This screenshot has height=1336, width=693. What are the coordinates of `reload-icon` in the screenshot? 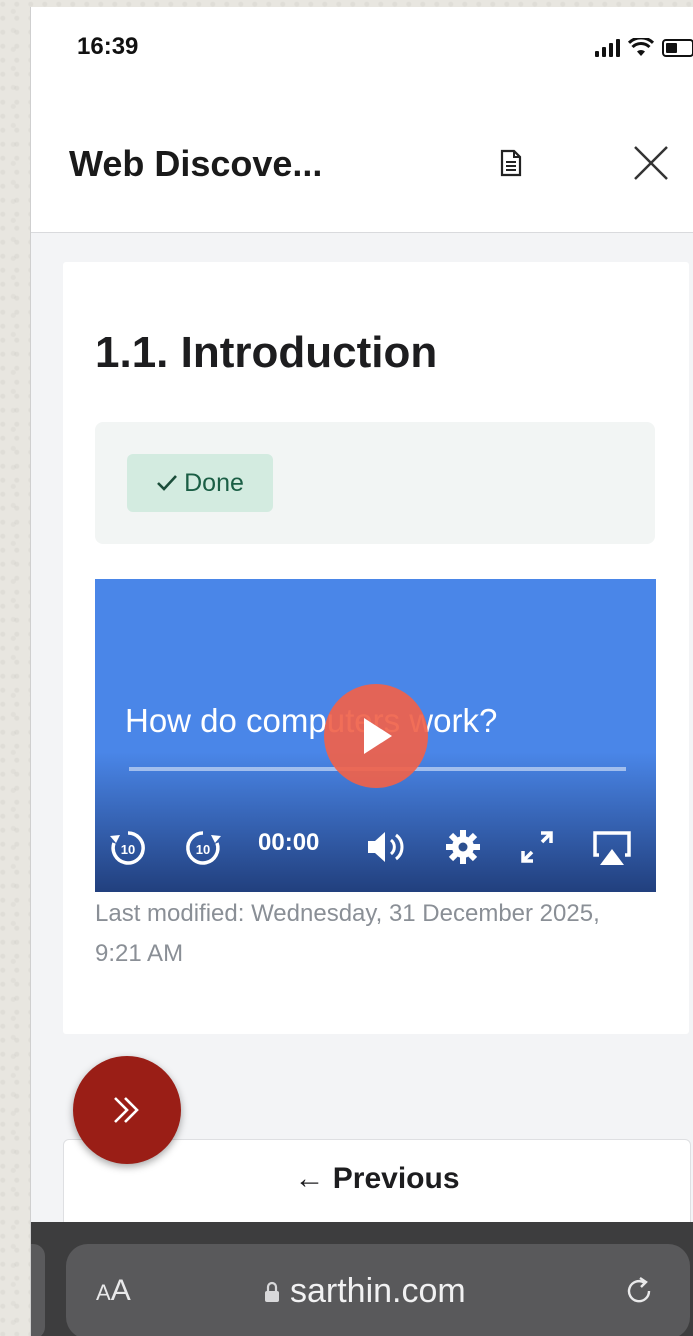 It's located at (639, 1291).